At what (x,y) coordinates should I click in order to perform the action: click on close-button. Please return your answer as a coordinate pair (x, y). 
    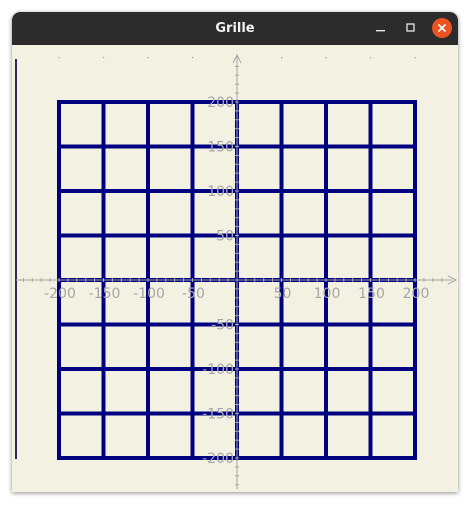
    Looking at the image, I should click on (442, 28).